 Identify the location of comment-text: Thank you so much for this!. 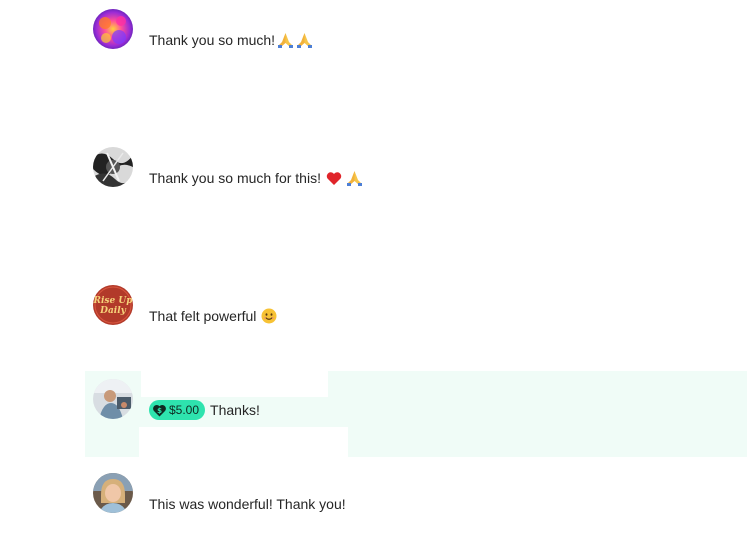
(235, 178).